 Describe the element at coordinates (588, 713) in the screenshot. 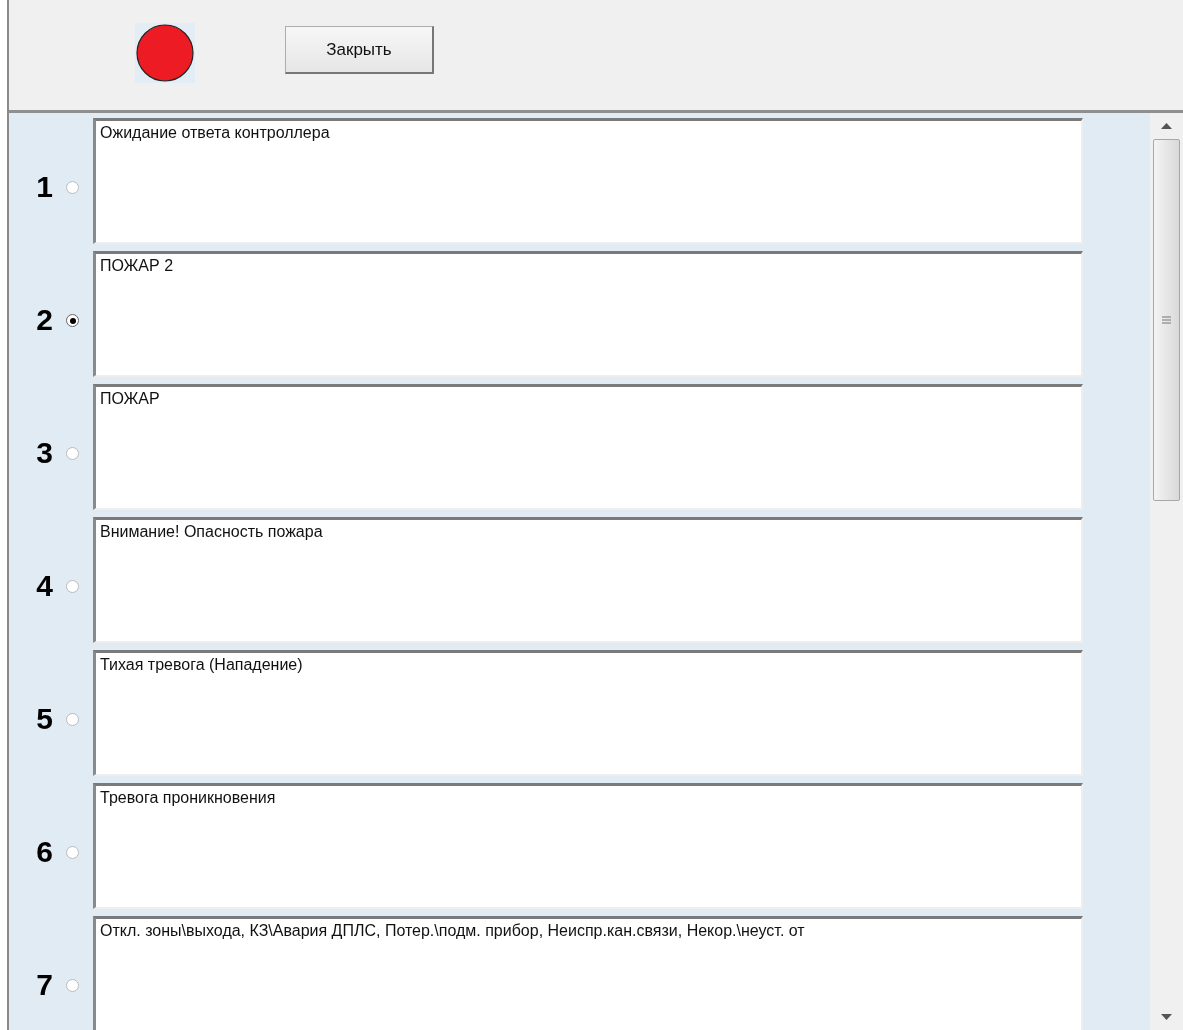

I see `message-field: Тихая тревога (Нападение)` at that location.